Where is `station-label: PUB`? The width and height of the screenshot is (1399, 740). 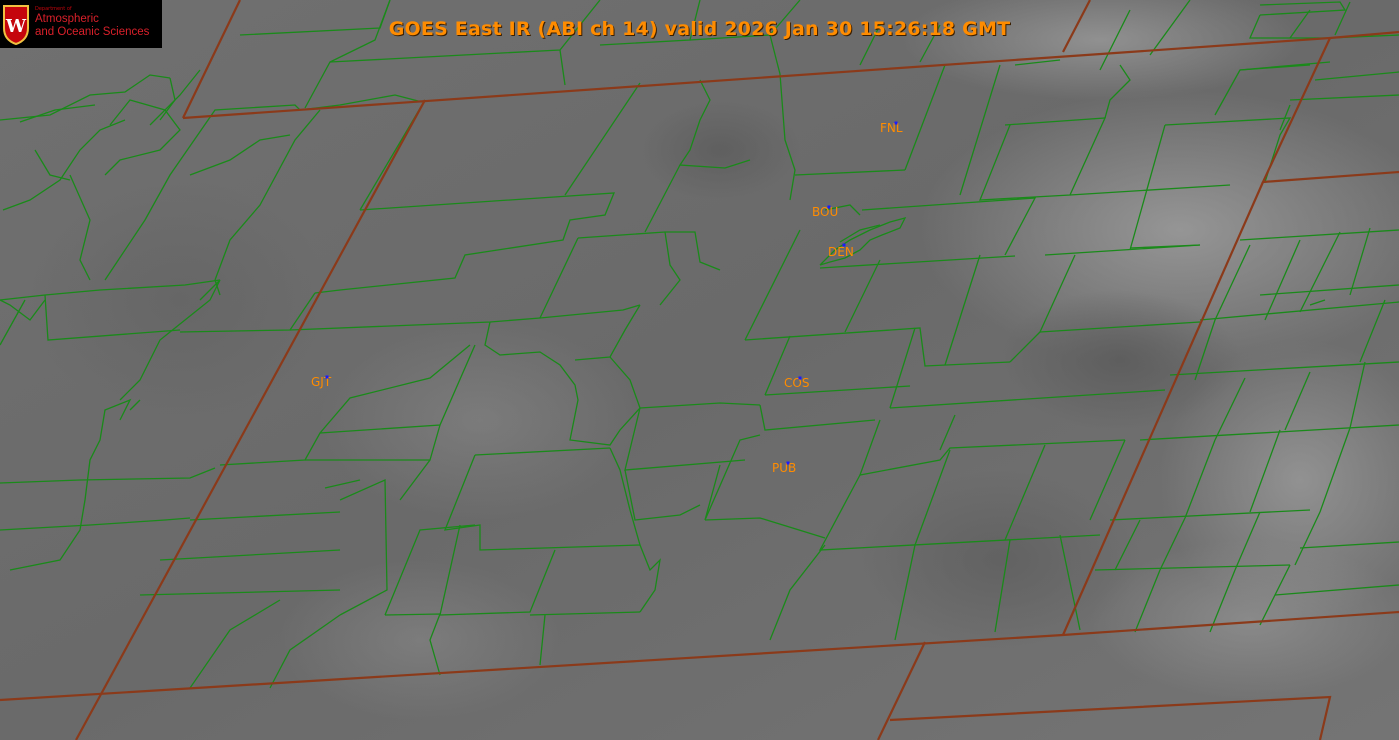
station-label: PUB is located at coordinates (784, 468).